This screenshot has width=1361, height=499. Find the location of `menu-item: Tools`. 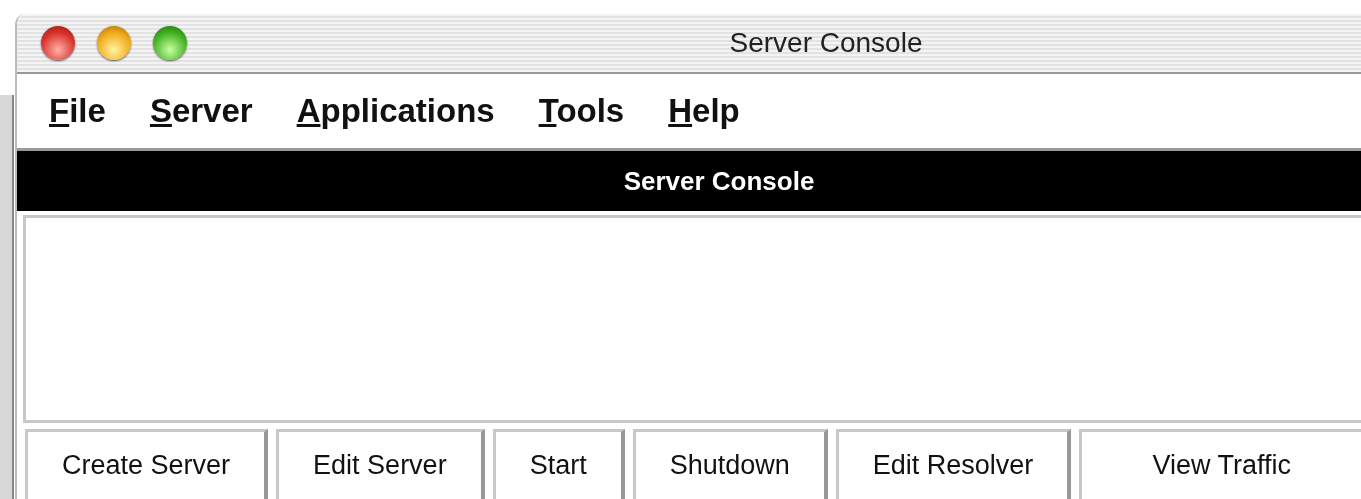

menu-item: Tools is located at coordinates (581, 111).